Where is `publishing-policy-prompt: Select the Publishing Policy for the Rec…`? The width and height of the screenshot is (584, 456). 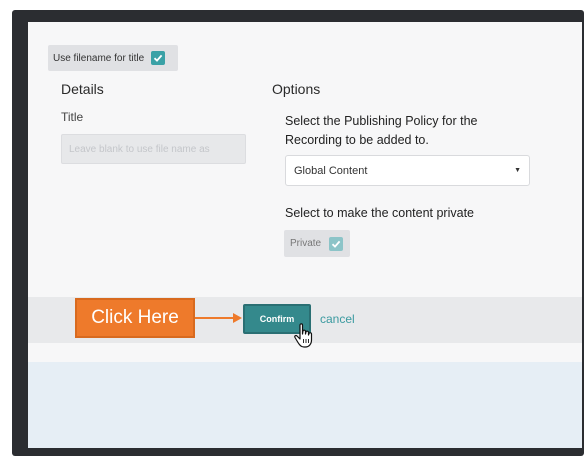 publishing-policy-prompt: Select the Publishing Policy for the Rec… is located at coordinates (381, 130).